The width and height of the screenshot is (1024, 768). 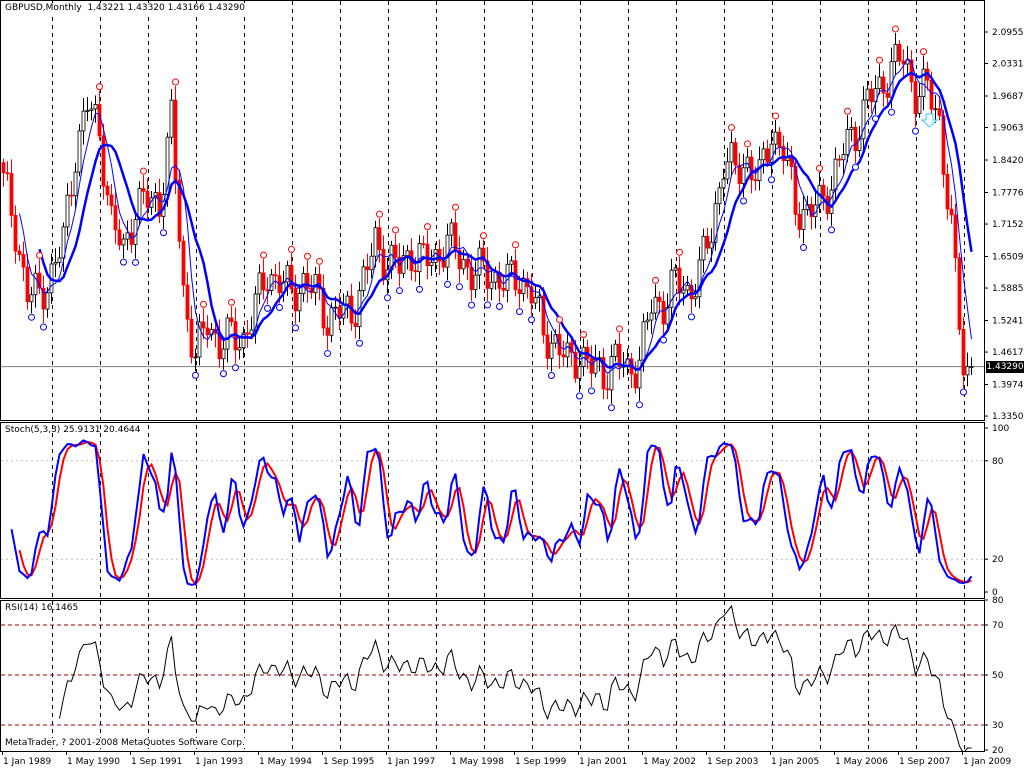 I want to click on time-tick-label: 1 Sep 1991, so click(x=156, y=762).